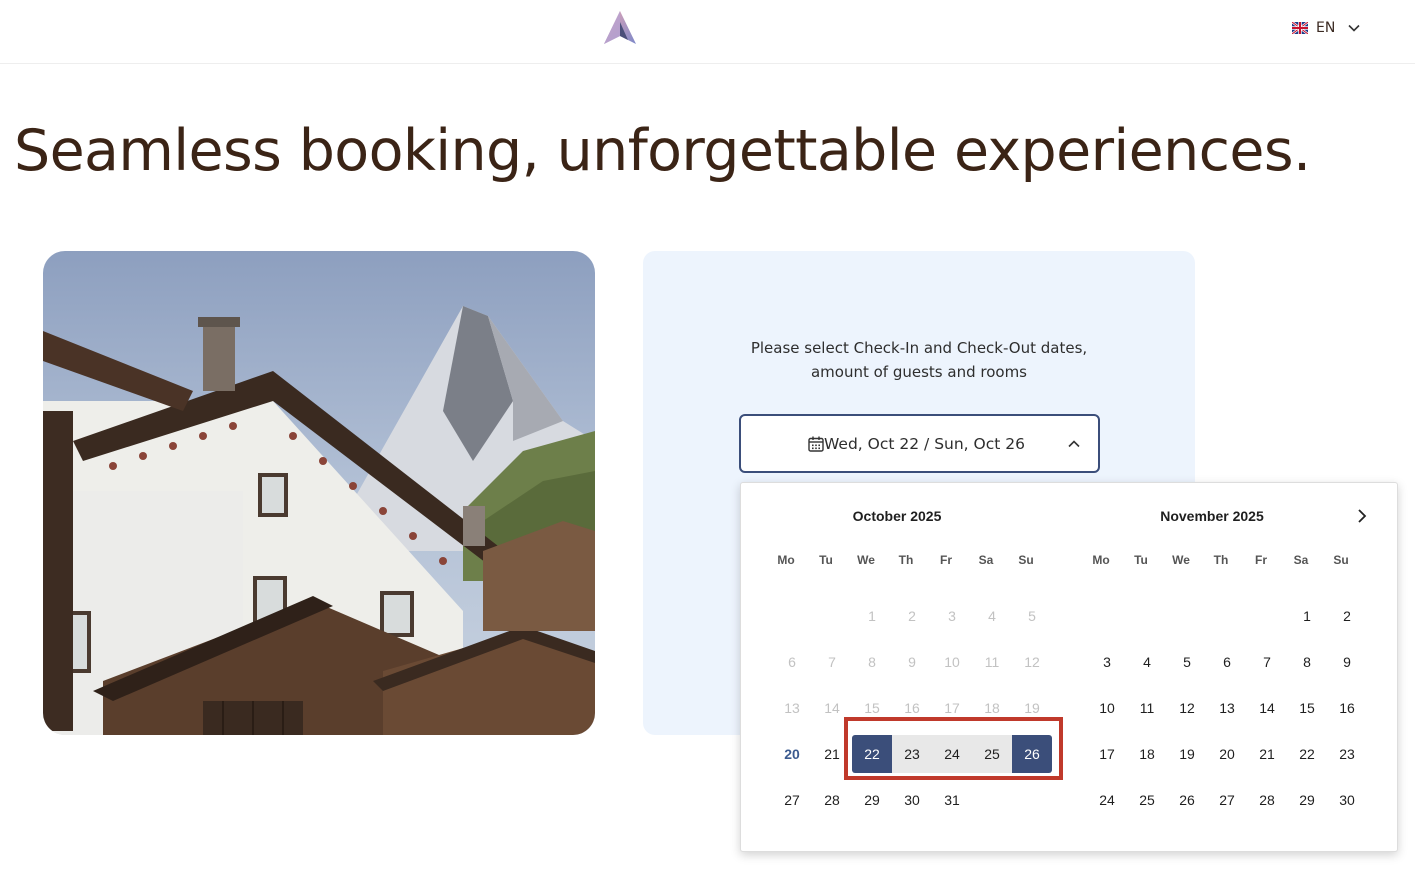 The height and width of the screenshot is (870, 1415). Describe the element at coordinates (897, 516) in the screenshot. I see `month-title: October 2025` at that location.